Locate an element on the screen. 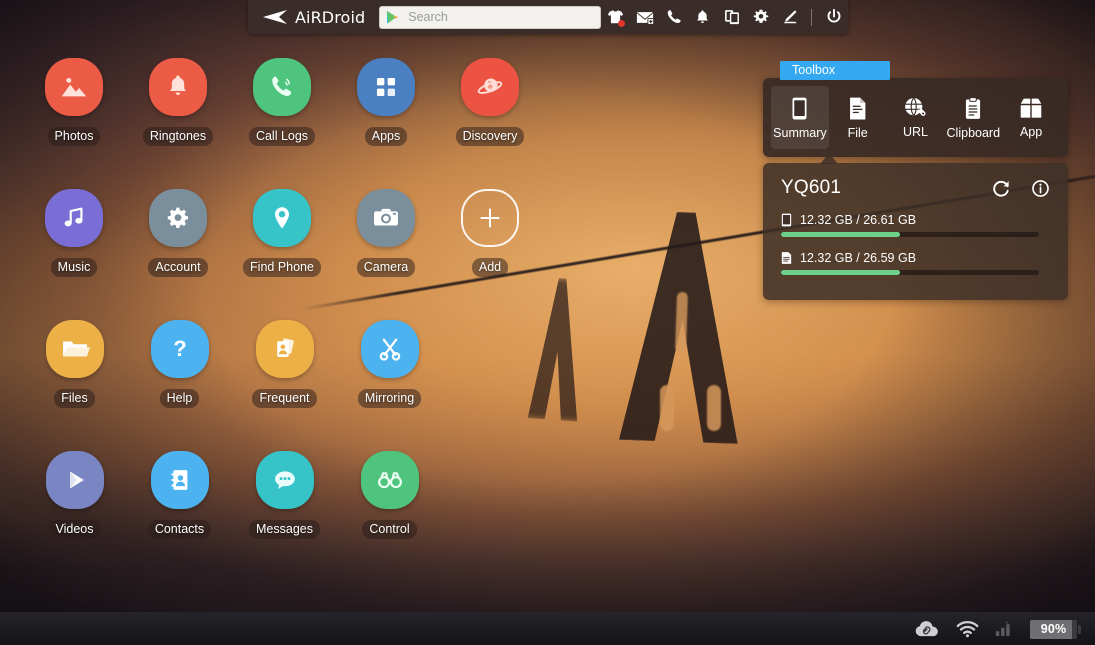  app-grid-row: Videos Contacts Messages Control is located at coordinates (282, 516).